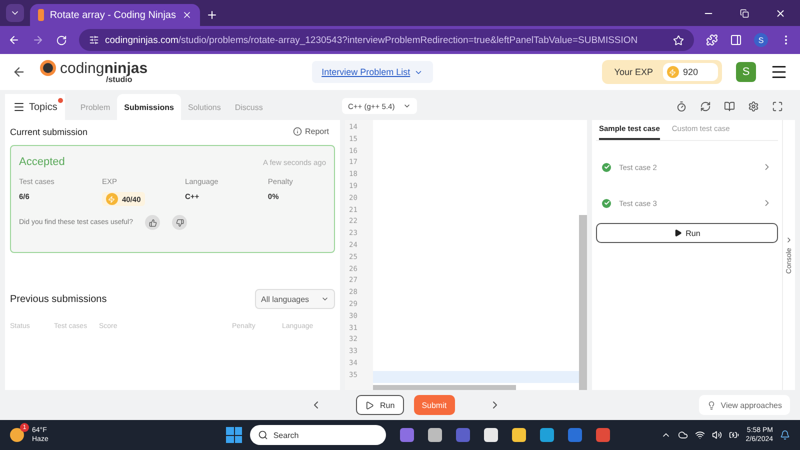 The width and height of the screenshot is (800, 450). What do you see at coordinates (42, 162) in the screenshot?
I see `status-text: Accepted` at bounding box center [42, 162].